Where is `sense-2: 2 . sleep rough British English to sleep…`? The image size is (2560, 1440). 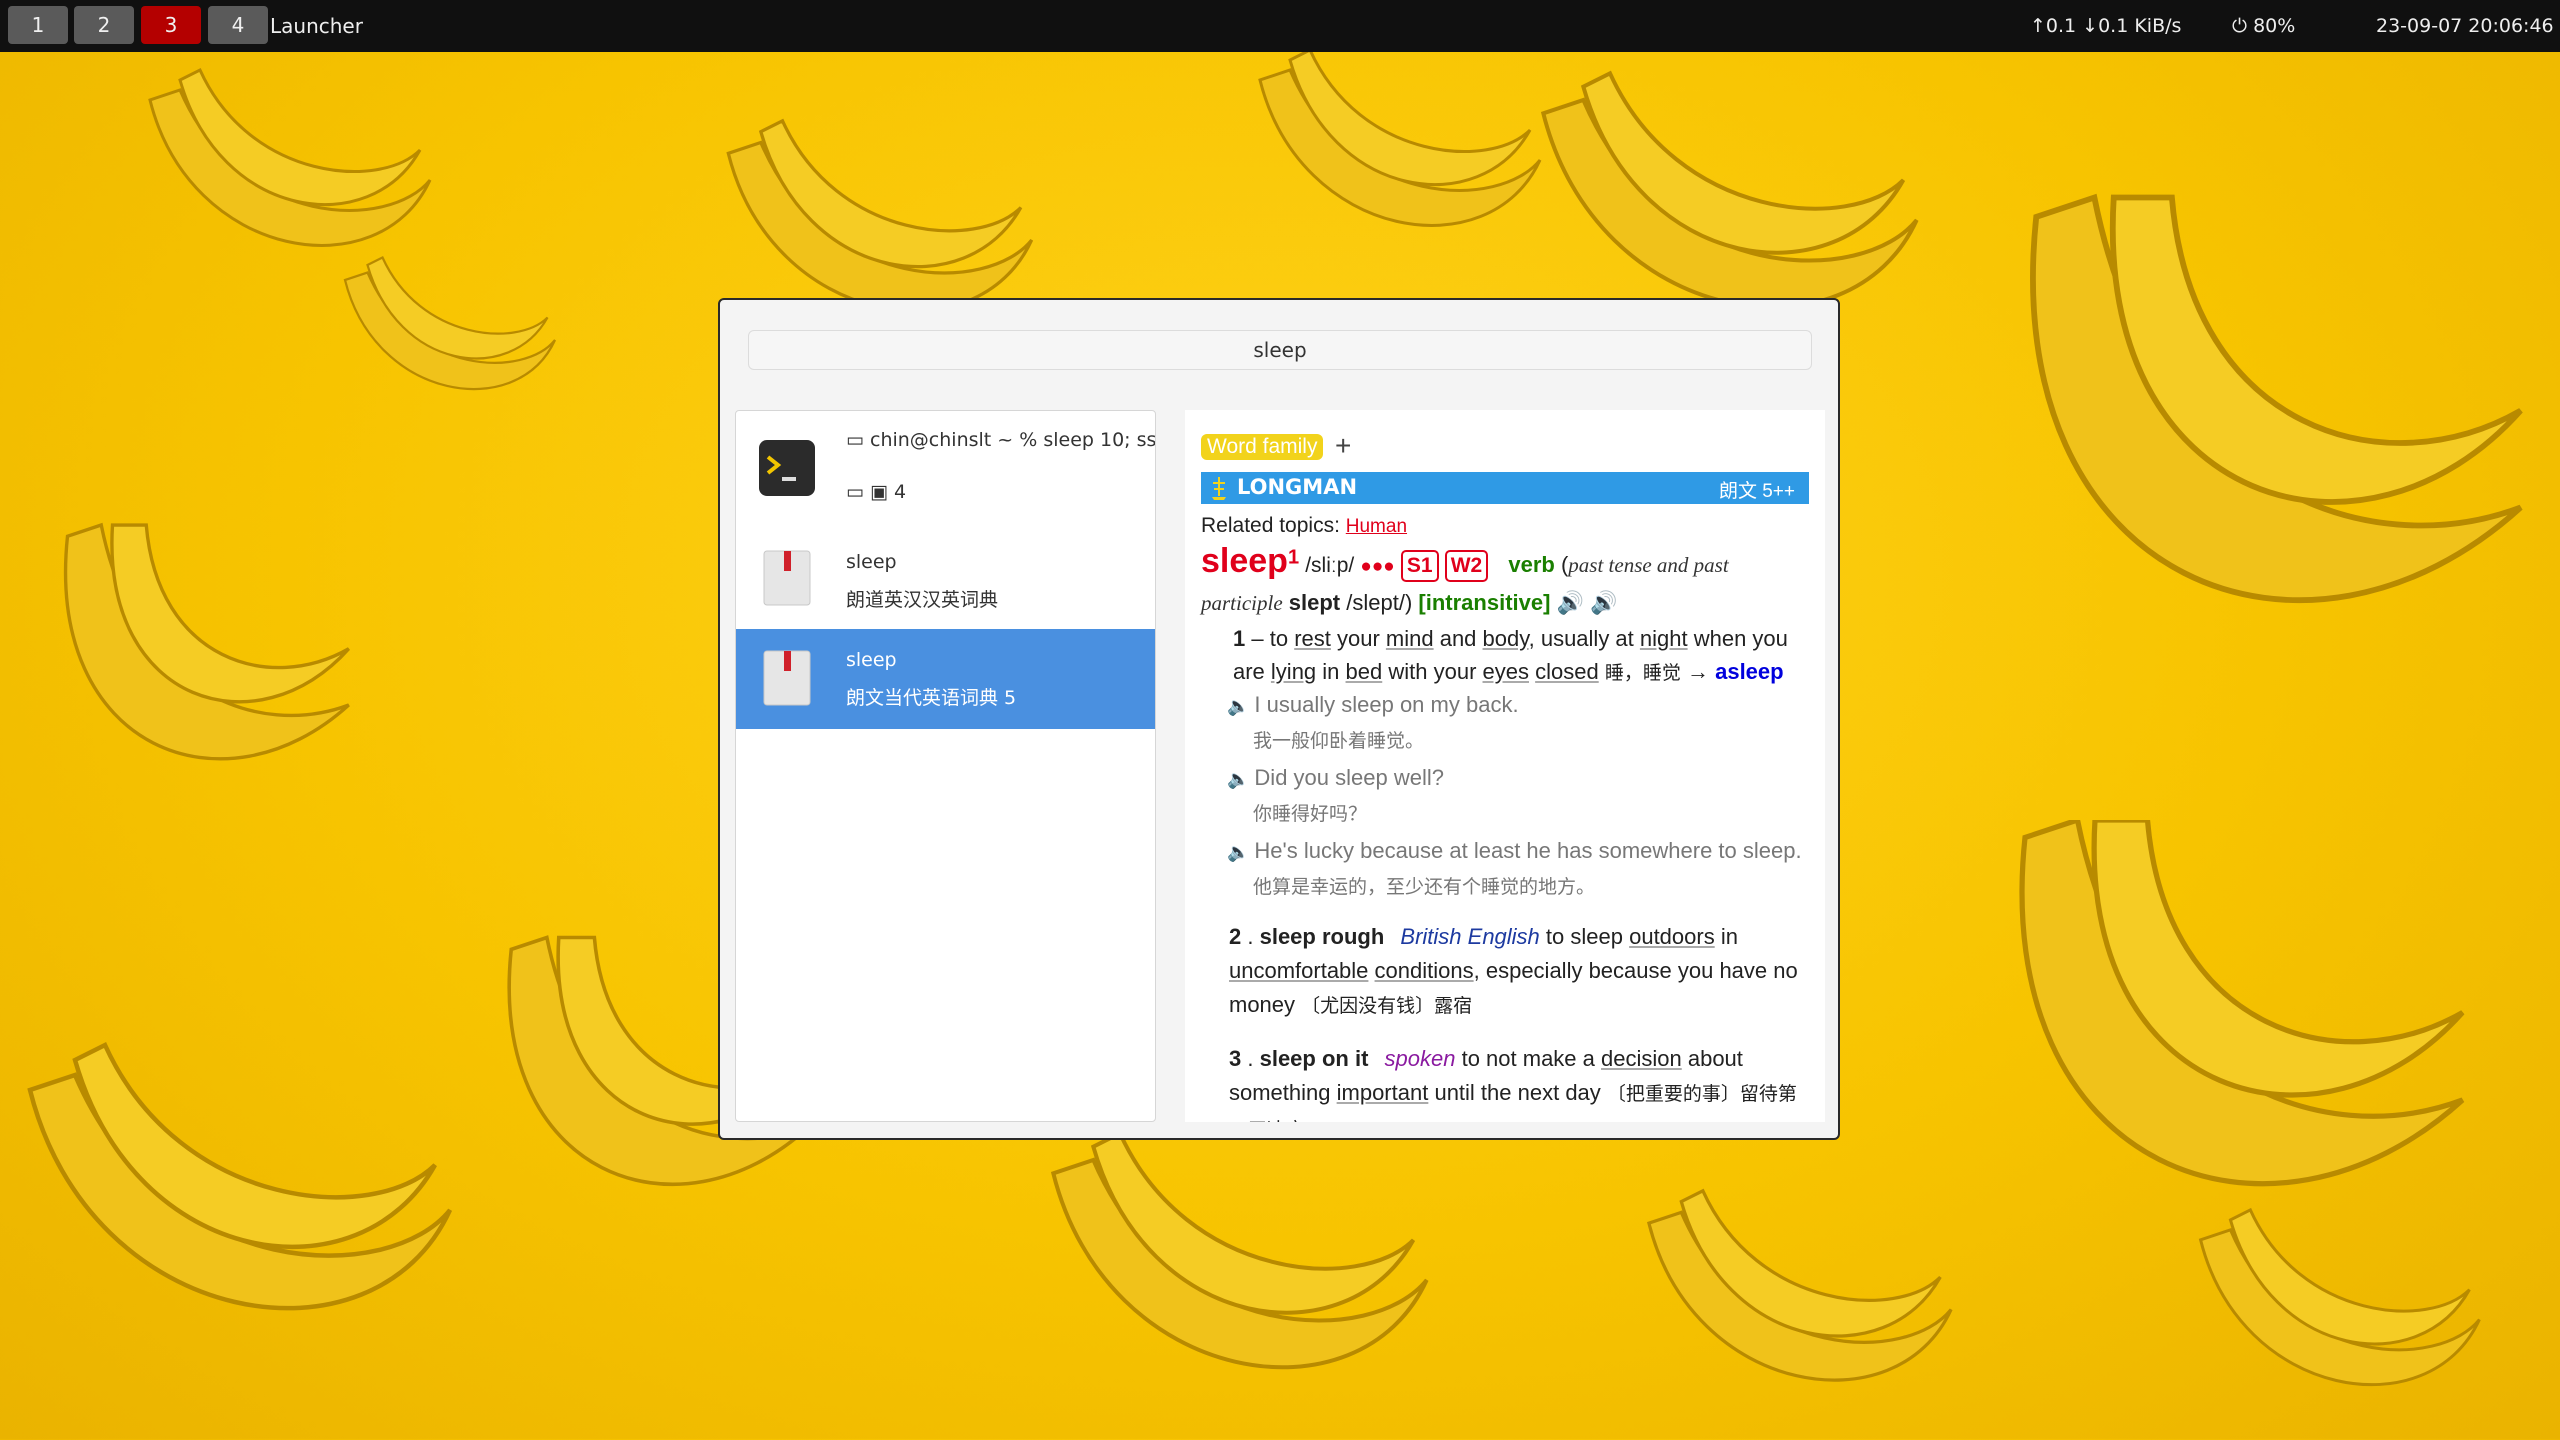 sense-2: 2 . sleep rough British English to sleep… is located at coordinates (1513, 970).